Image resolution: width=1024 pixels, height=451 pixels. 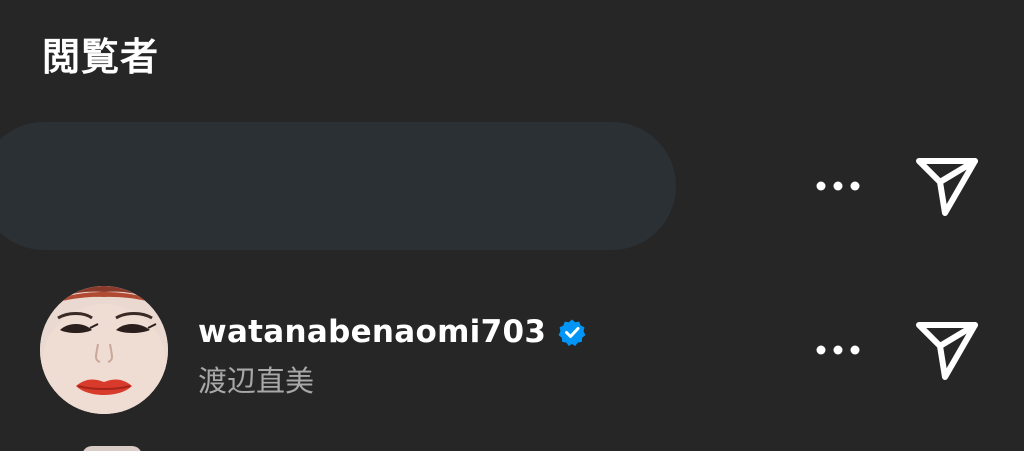 I want to click on profile-photo, so click(x=104, y=350).